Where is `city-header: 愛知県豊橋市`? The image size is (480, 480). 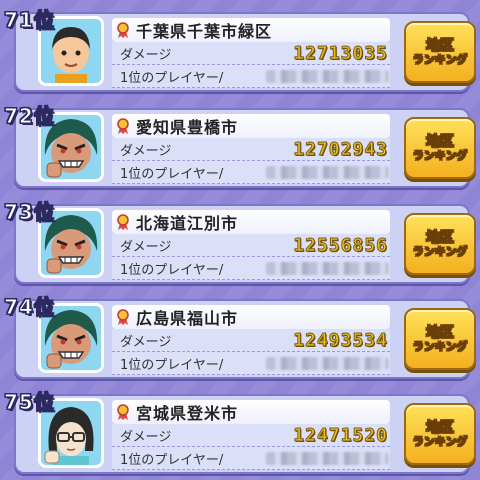
city-header: 愛知県豊橋市 is located at coordinates (251, 126).